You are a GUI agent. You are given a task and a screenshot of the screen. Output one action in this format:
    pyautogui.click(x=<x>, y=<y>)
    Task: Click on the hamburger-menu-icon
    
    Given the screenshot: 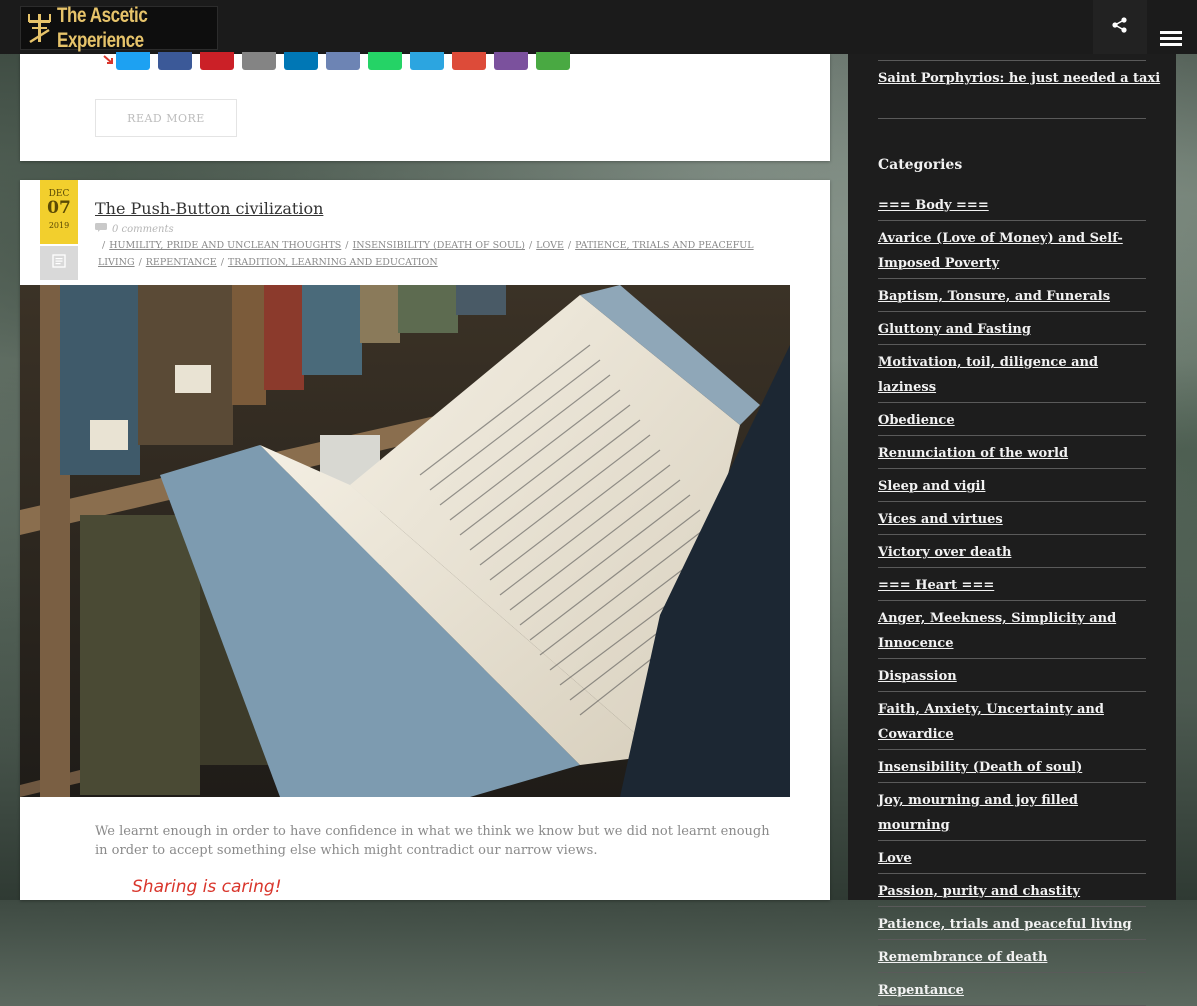 What is the action you would take?
    pyautogui.click(x=1171, y=40)
    